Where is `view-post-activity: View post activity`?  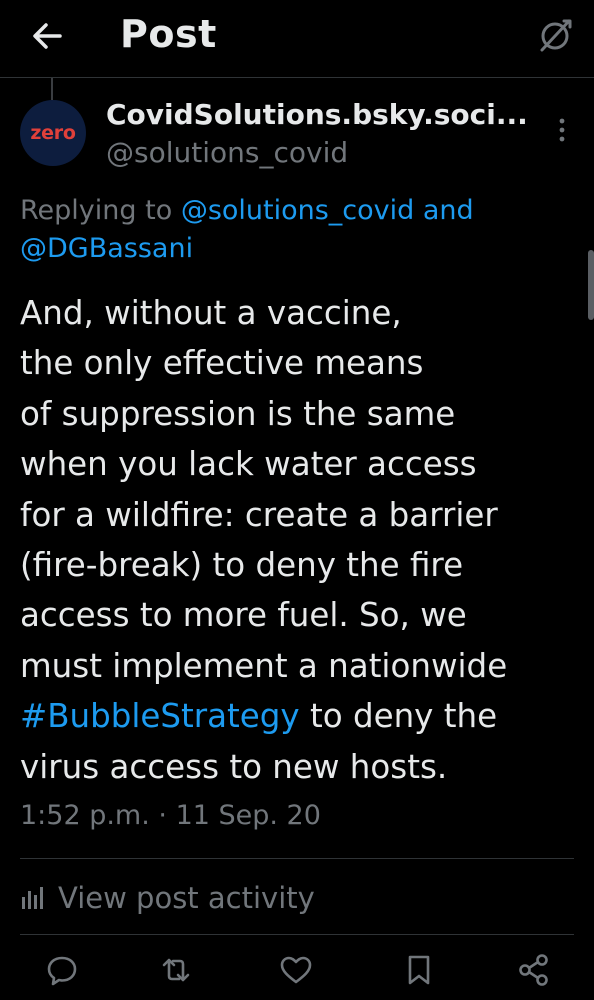 view-post-activity: View post activity is located at coordinates (167, 898).